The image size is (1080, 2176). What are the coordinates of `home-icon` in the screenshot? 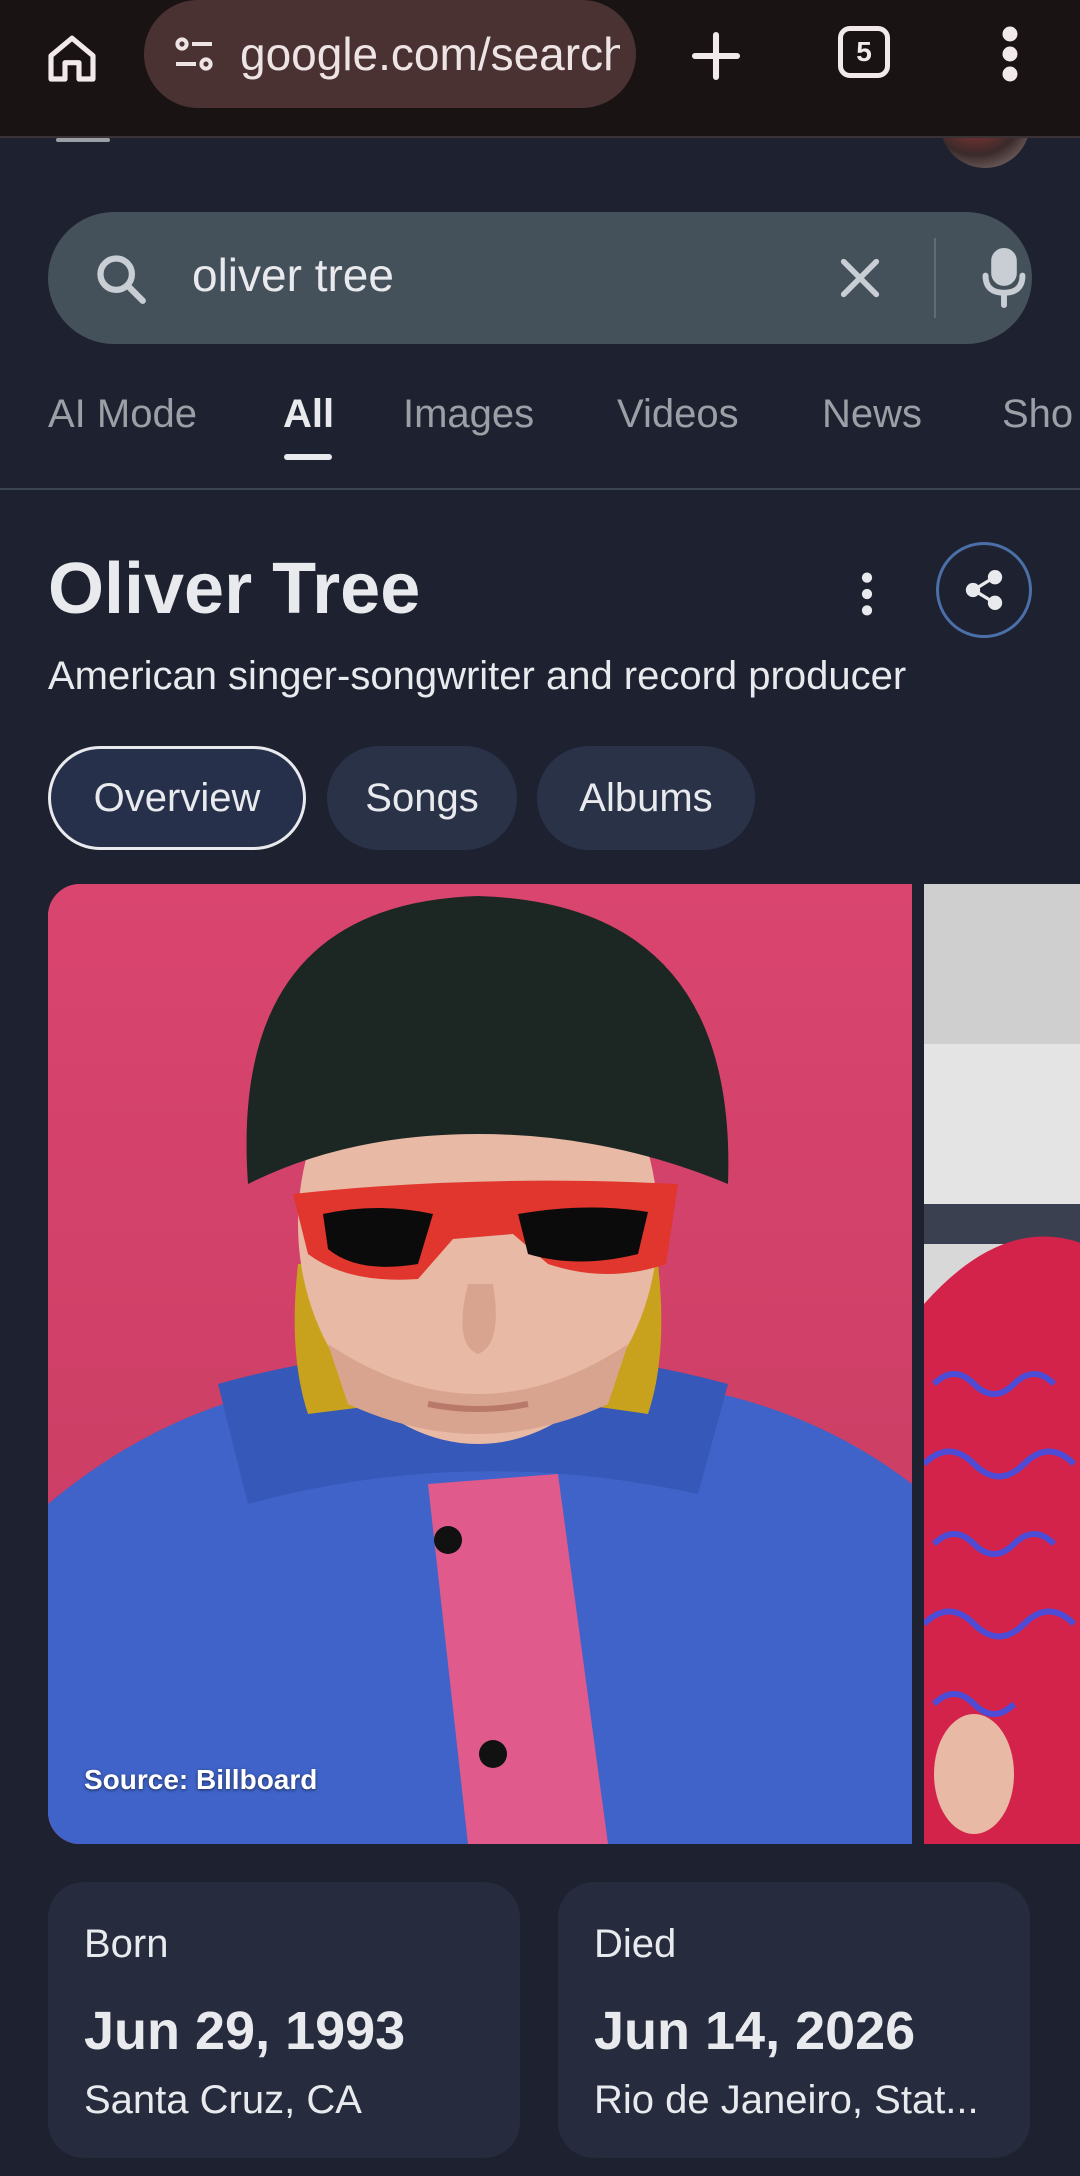 It's located at (72, 58).